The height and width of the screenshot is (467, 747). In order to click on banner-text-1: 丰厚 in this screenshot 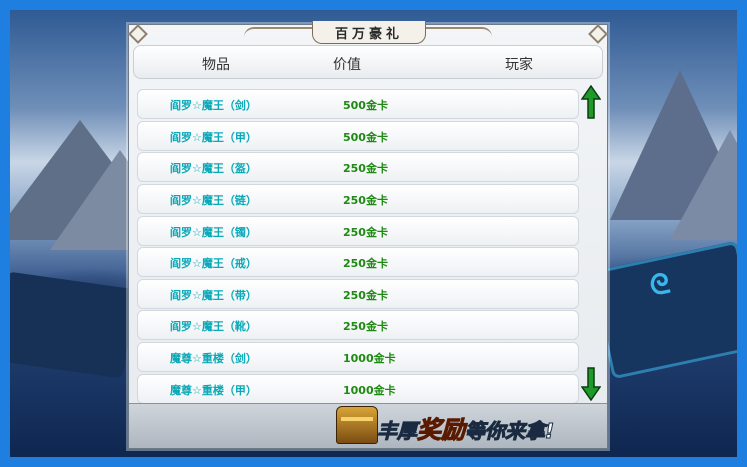, I will do `click(397, 431)`.